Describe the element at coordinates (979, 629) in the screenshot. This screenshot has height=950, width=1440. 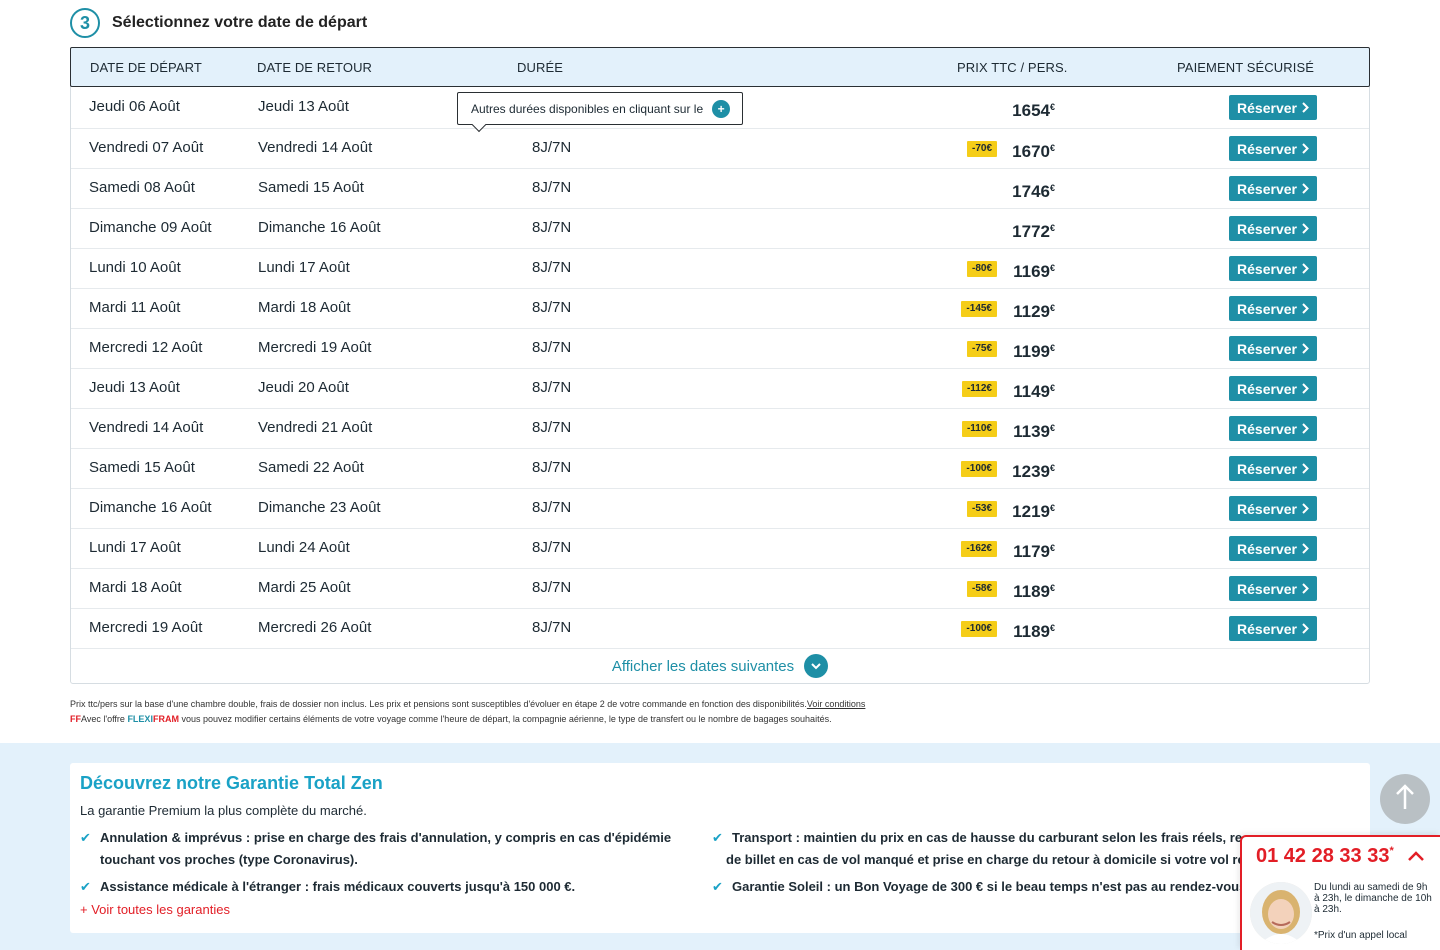
I see `discount-badge: -100€` at that location.